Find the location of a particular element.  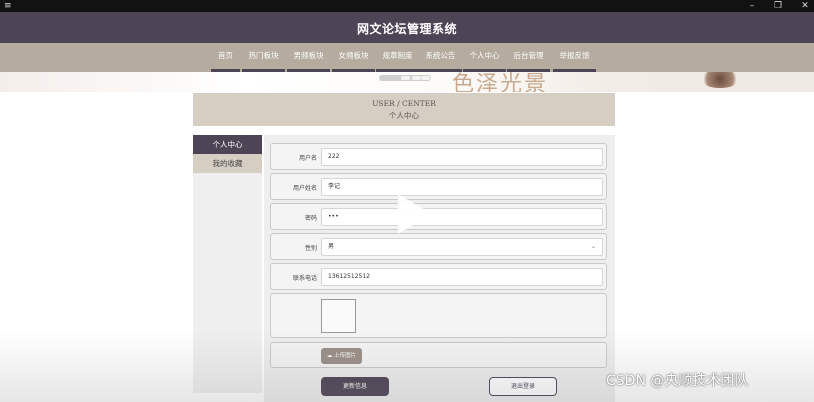

phone-input: 13612512512 is located at coordinates (462, 277).